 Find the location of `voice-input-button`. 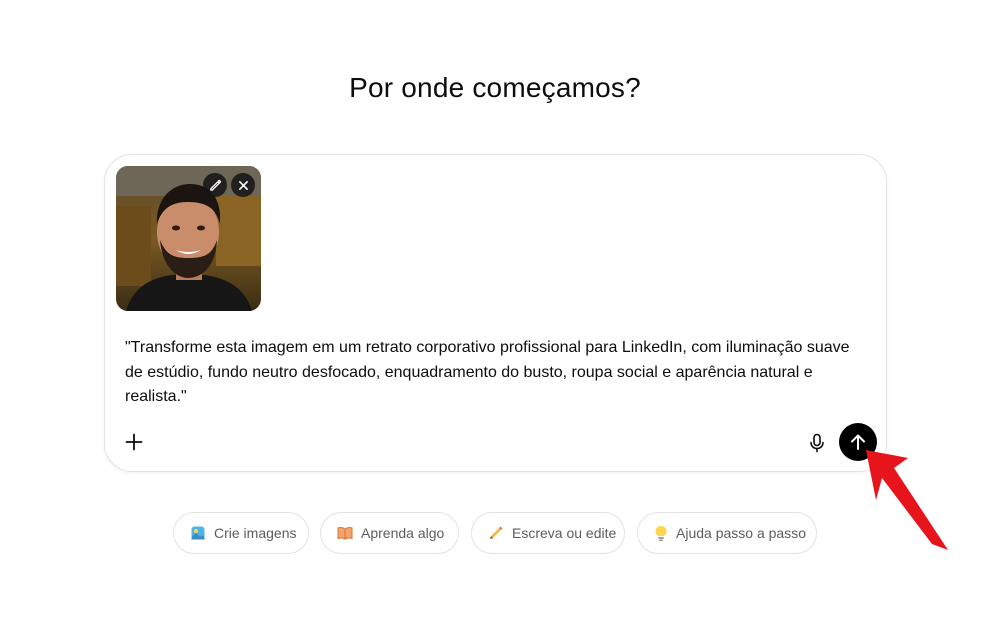

voice-input-button is located at coordinates (817, 443).